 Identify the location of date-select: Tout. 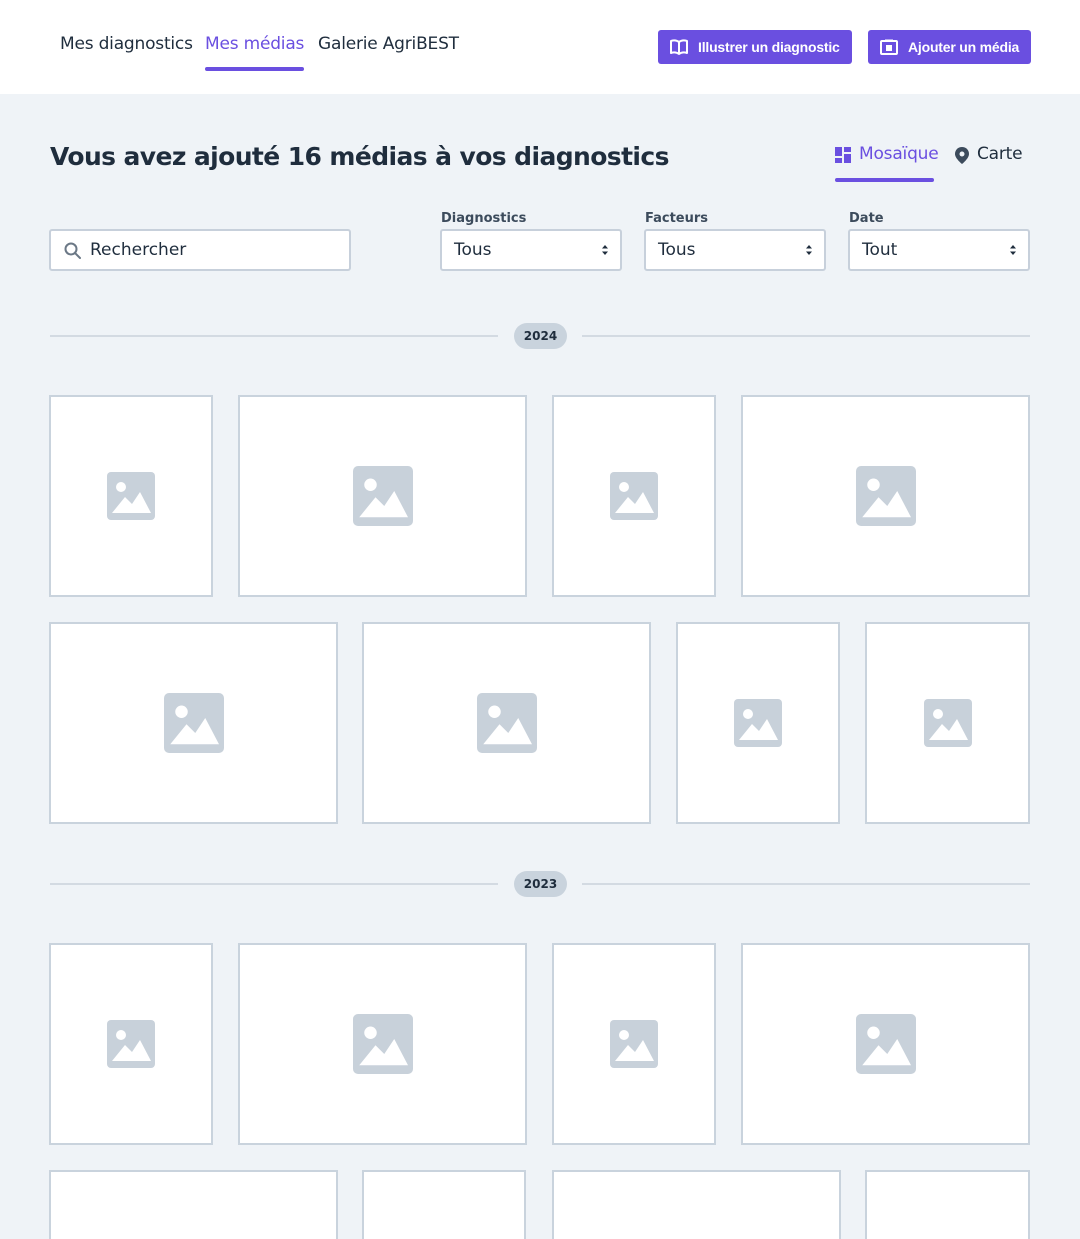
(939, 250).